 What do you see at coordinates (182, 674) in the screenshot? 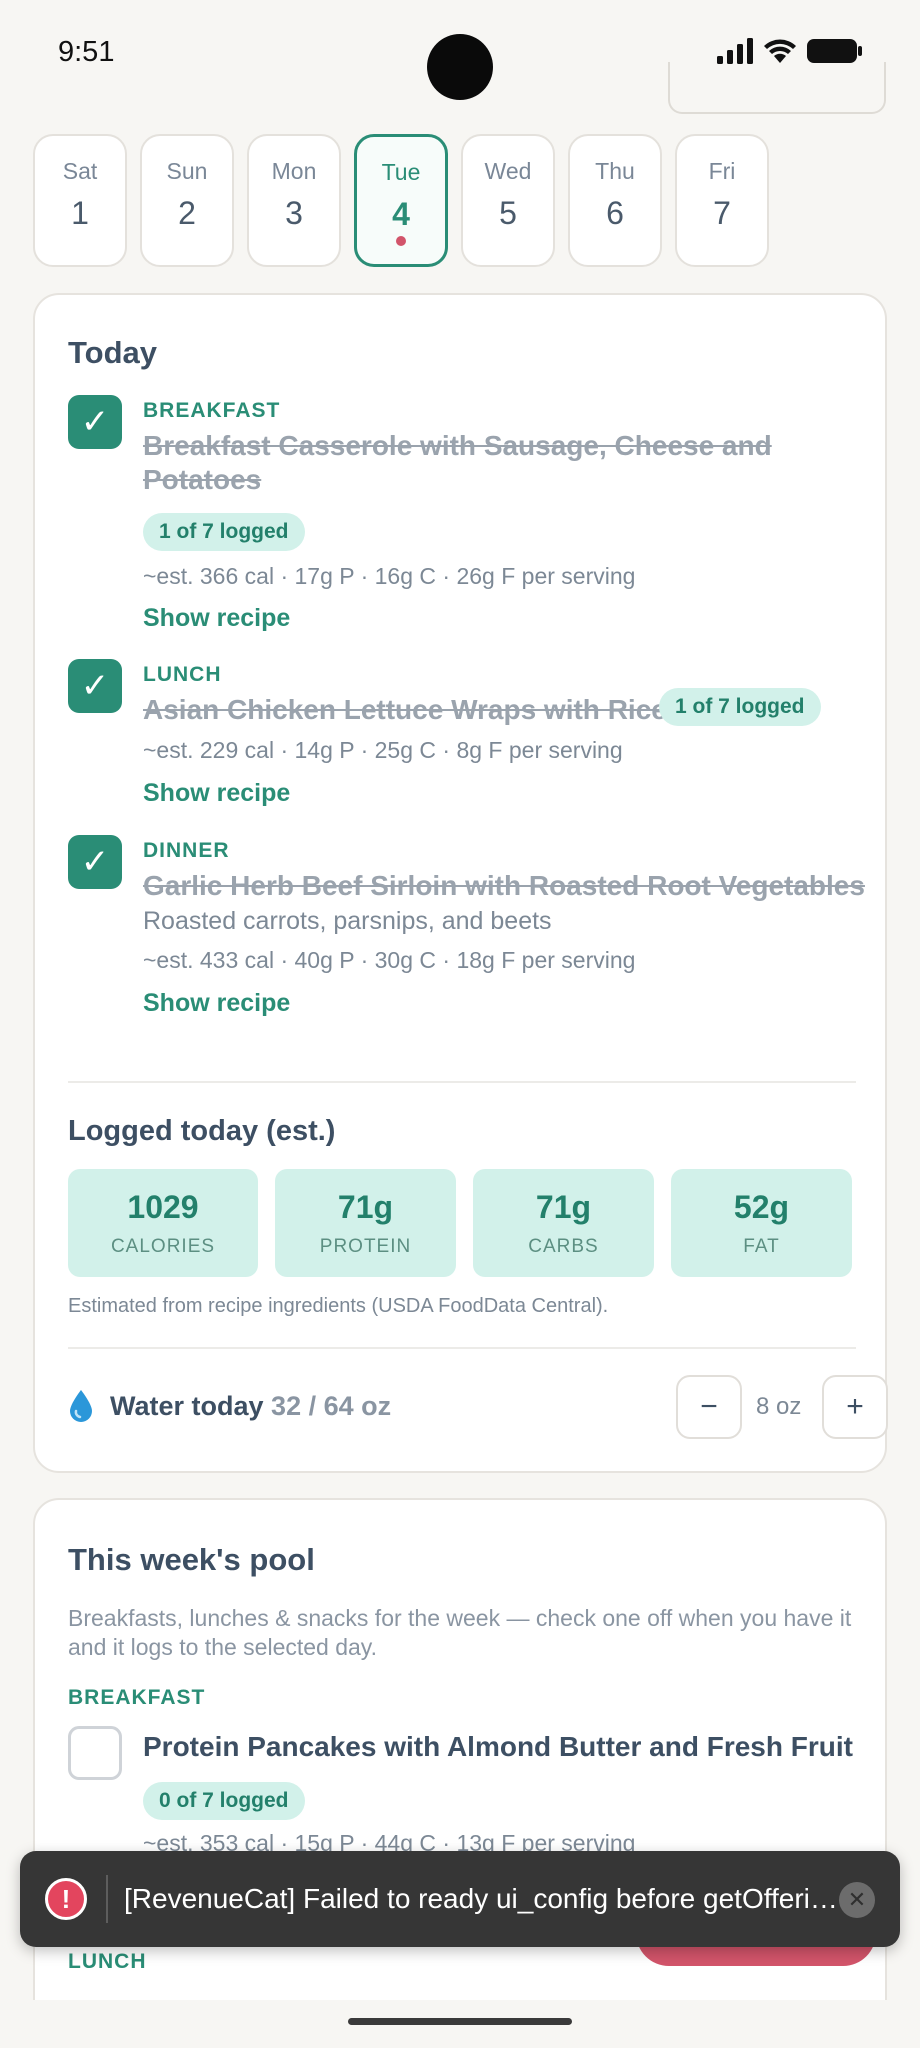
I see `meal-label-lunch: LUNCH` at bounding box center [182, 674].